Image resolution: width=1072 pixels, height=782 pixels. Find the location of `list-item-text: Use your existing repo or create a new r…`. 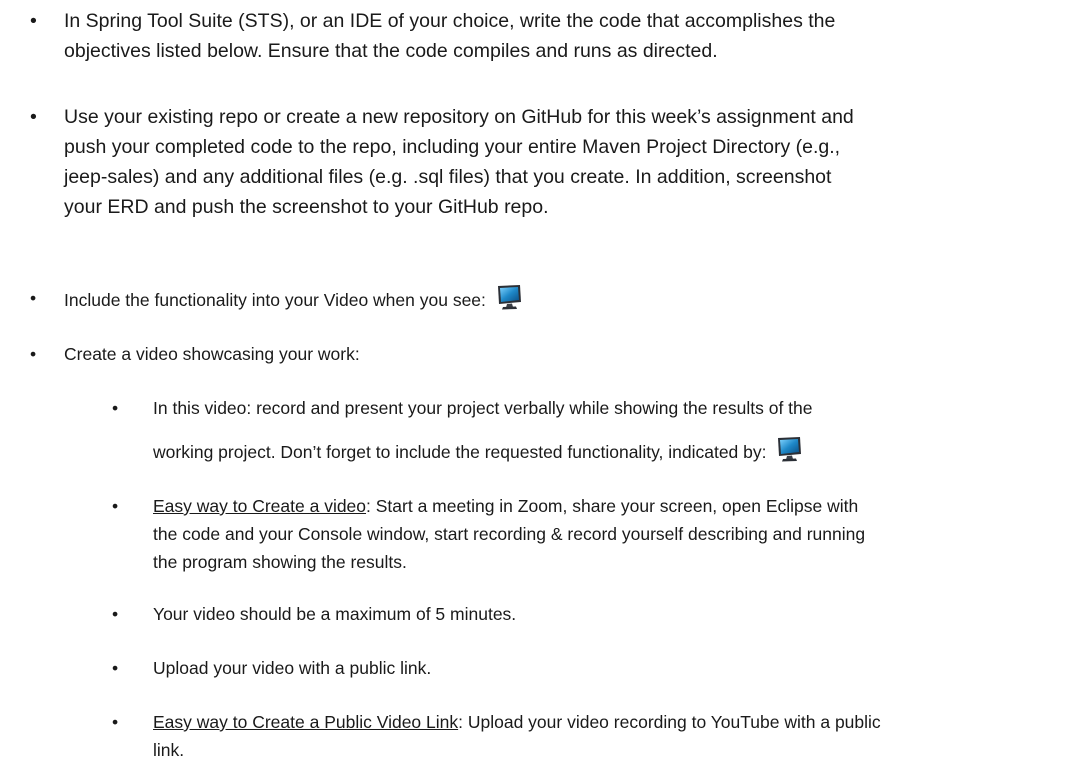

list-item-text: Use your existing repo or create a new r… is located at coordinates (459, 162).